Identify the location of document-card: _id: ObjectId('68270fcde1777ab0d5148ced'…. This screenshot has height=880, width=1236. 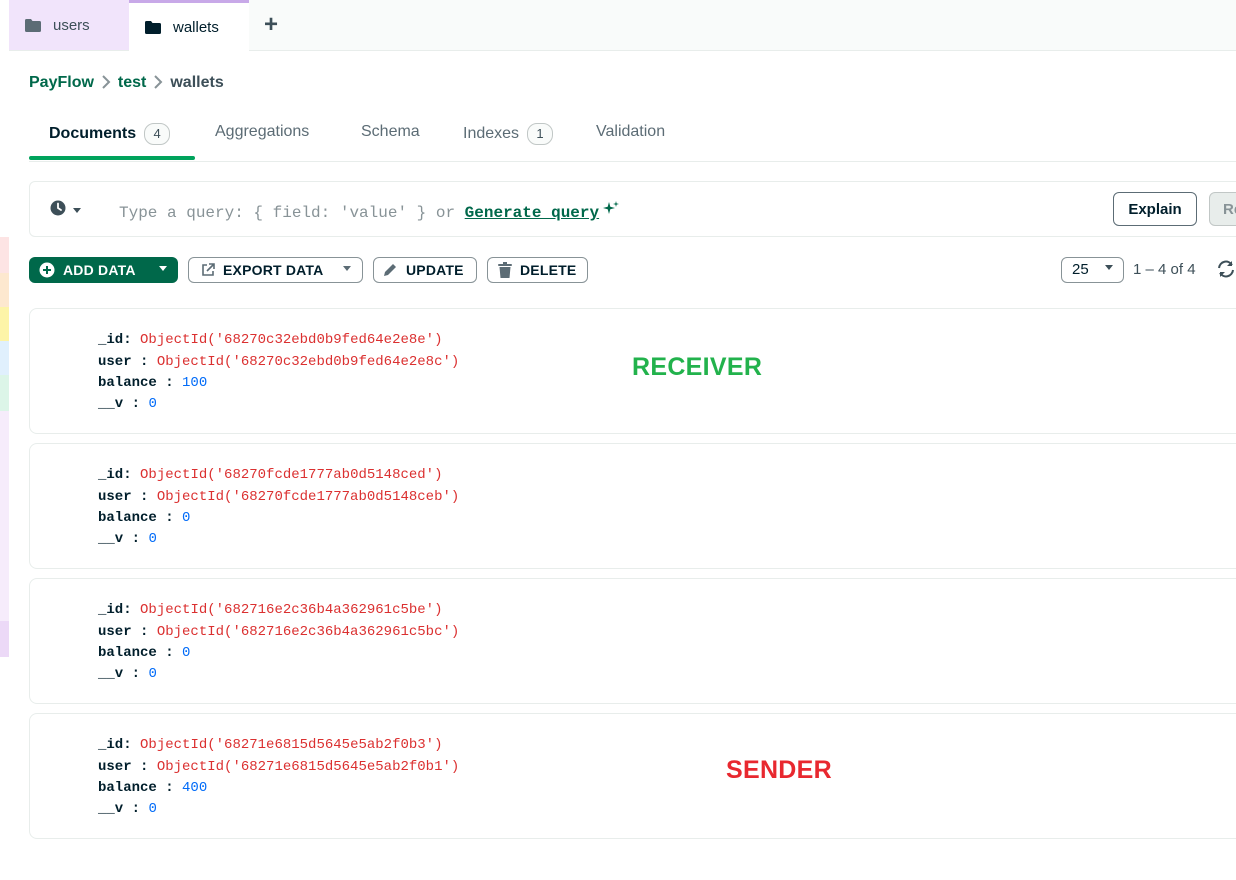
(632, 506).